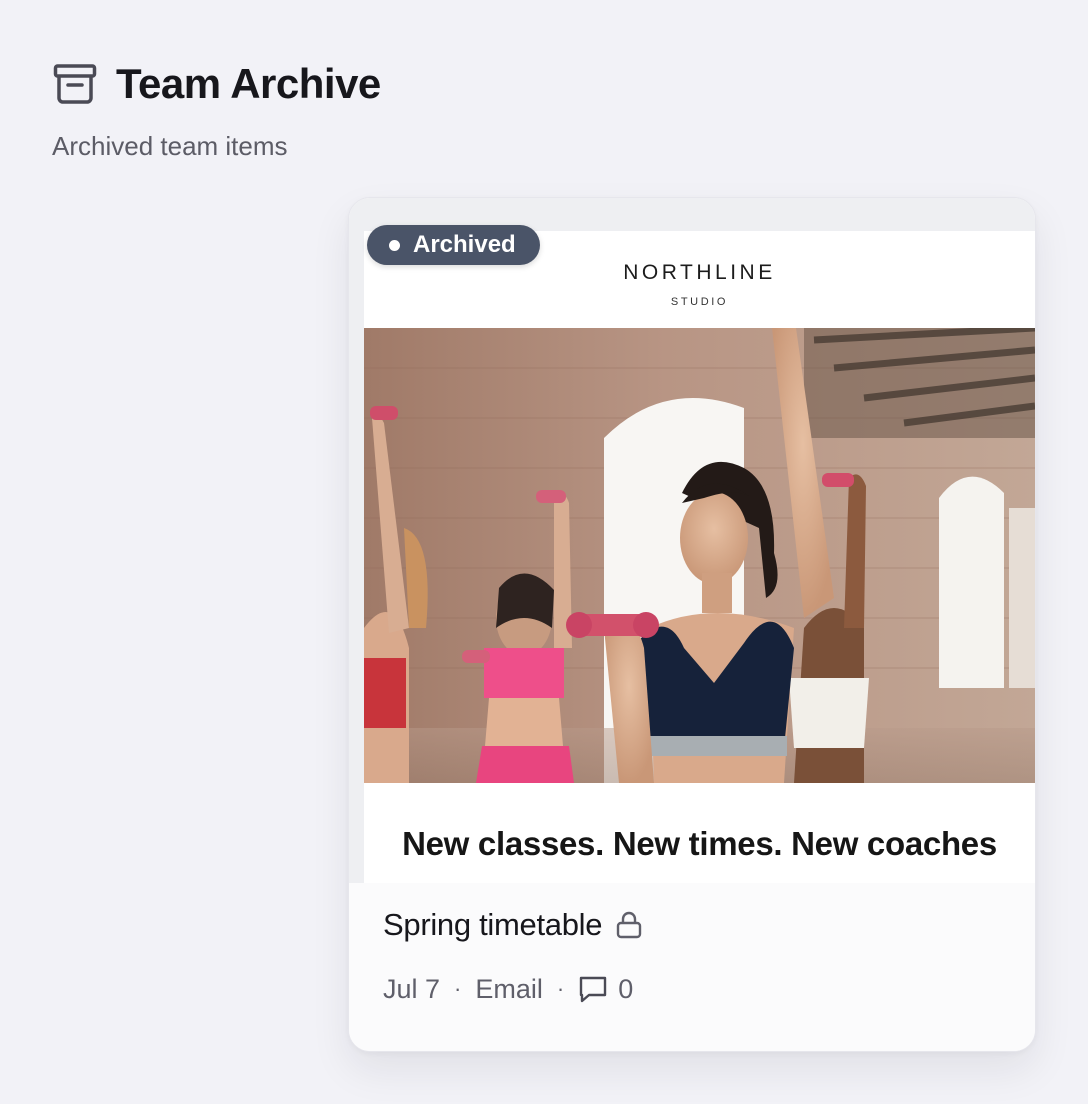 This screenshot has width=1088, height=1104. What do you see at coordinates (626, 989) in the screenshot?
I see `comment-count: 0` at bounding box center [626, 989].